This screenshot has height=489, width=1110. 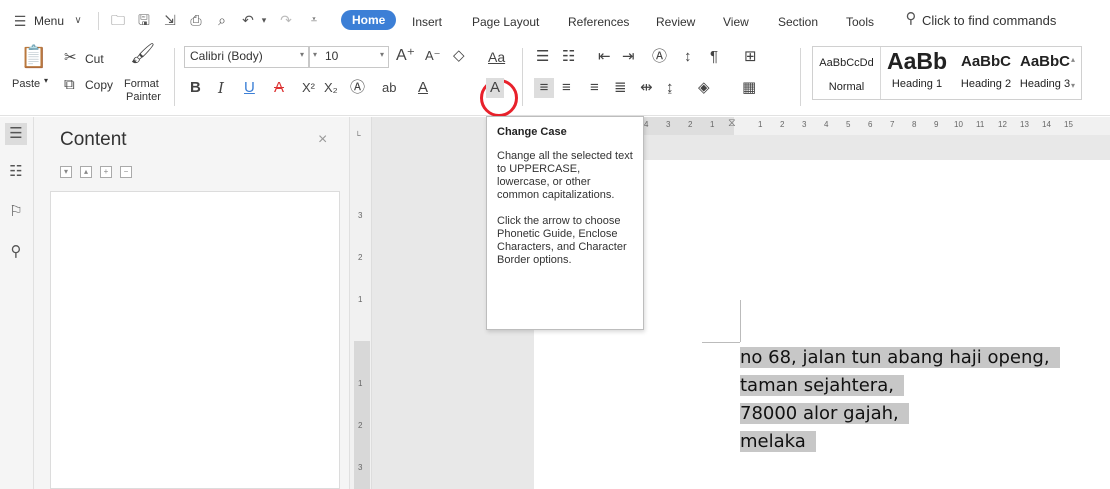 What do you see at coordinates (459, 56) in the screenshot?
I see `clear-formatting-icon: ◇` at bounding box center [459, 56].